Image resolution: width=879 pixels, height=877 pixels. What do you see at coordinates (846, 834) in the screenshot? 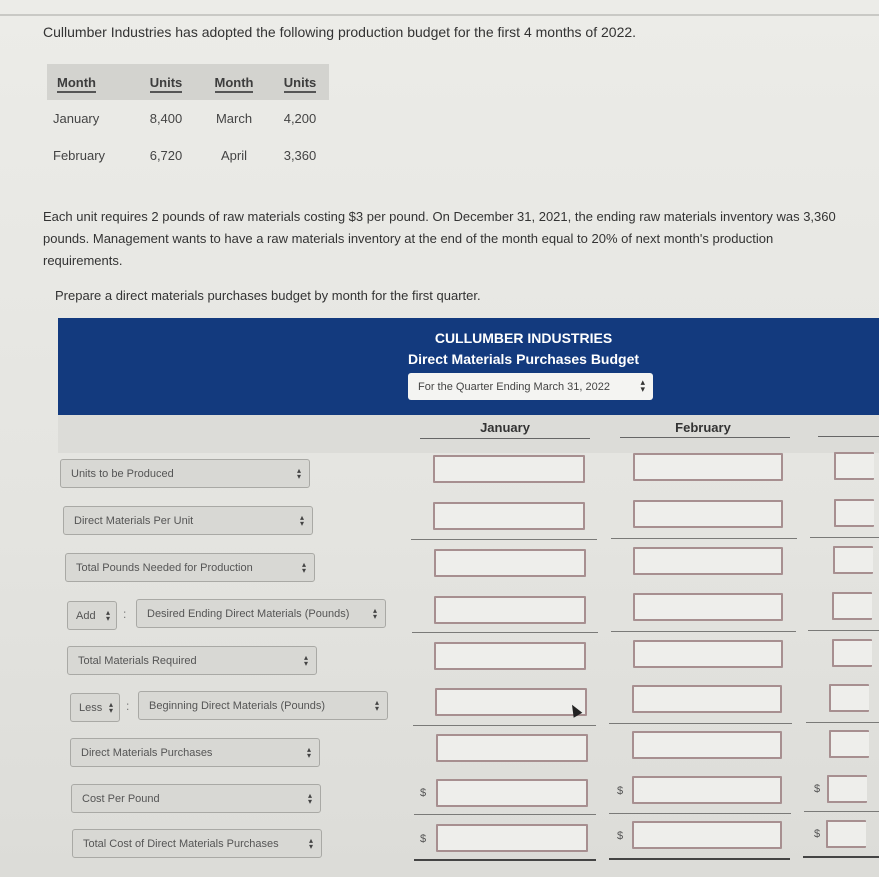
I see `march-total-cost-input` at bounding box center [846, 834].